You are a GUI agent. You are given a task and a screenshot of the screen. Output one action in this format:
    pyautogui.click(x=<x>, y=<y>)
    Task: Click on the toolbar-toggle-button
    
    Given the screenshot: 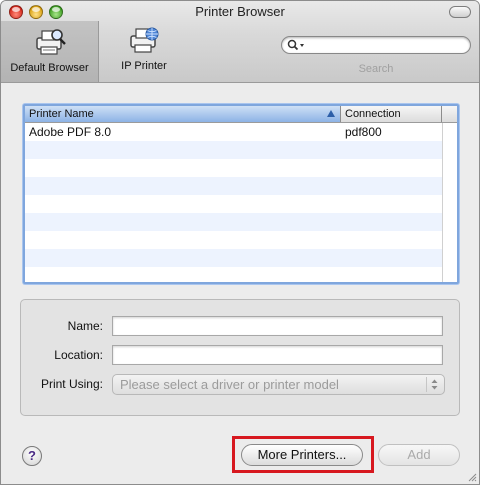 What is the action you would take?
    pyautogui.click(x=460, y=12)
    